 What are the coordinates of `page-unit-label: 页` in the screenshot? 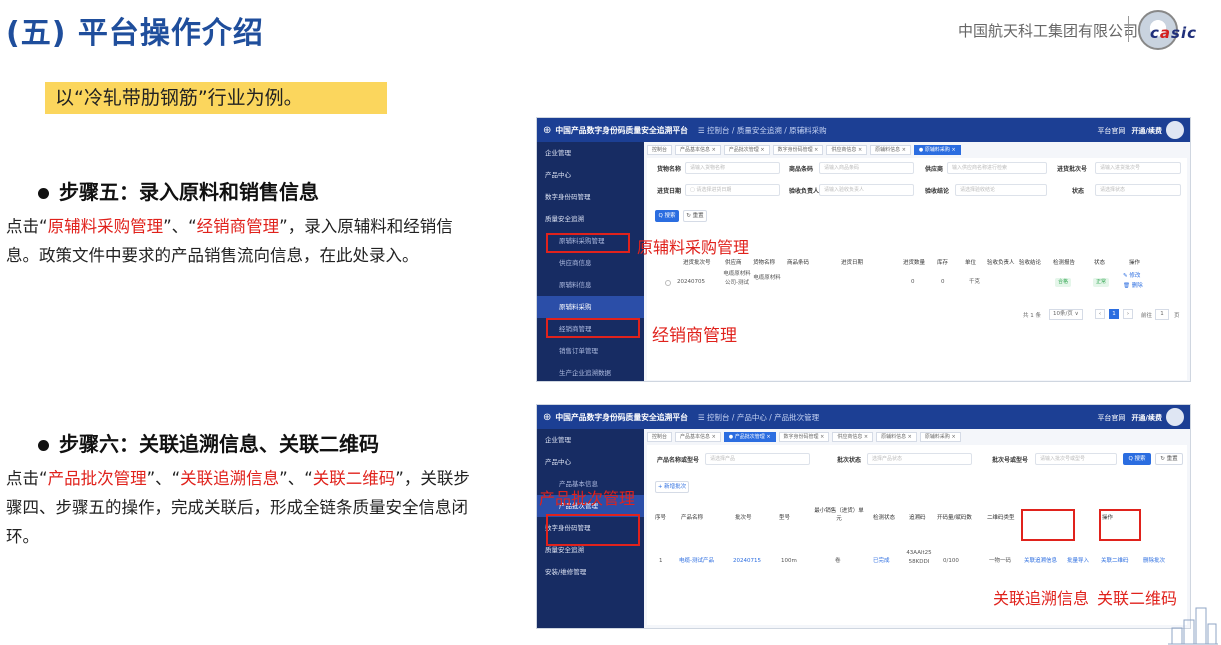 It's located at (1177, 316).